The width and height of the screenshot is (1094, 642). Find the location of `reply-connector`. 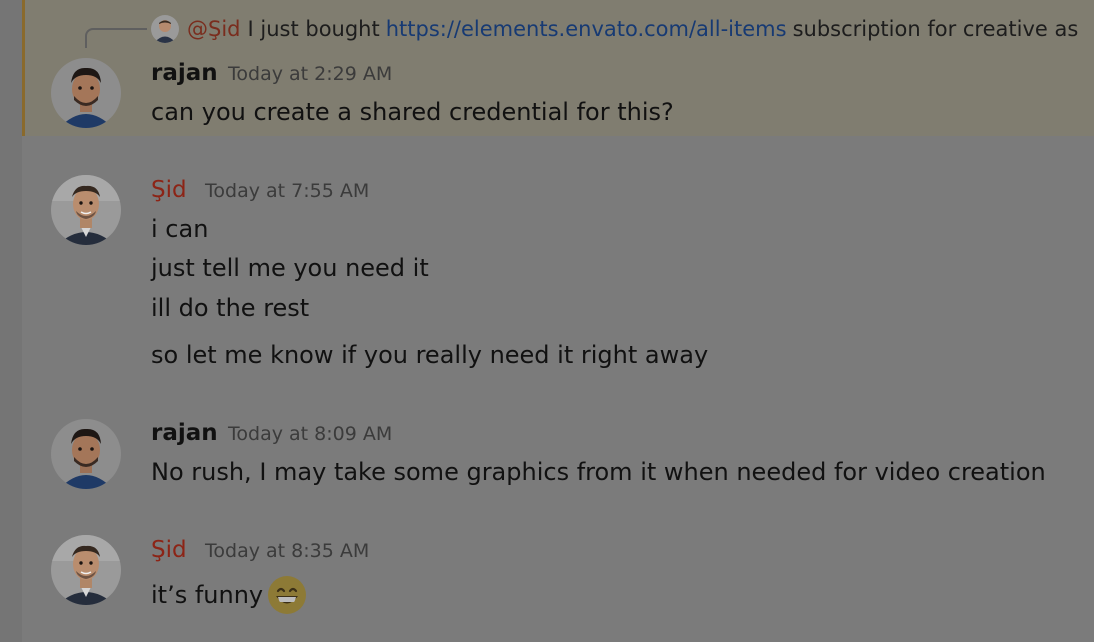

reply-connector is located at coordinates (116, 38).